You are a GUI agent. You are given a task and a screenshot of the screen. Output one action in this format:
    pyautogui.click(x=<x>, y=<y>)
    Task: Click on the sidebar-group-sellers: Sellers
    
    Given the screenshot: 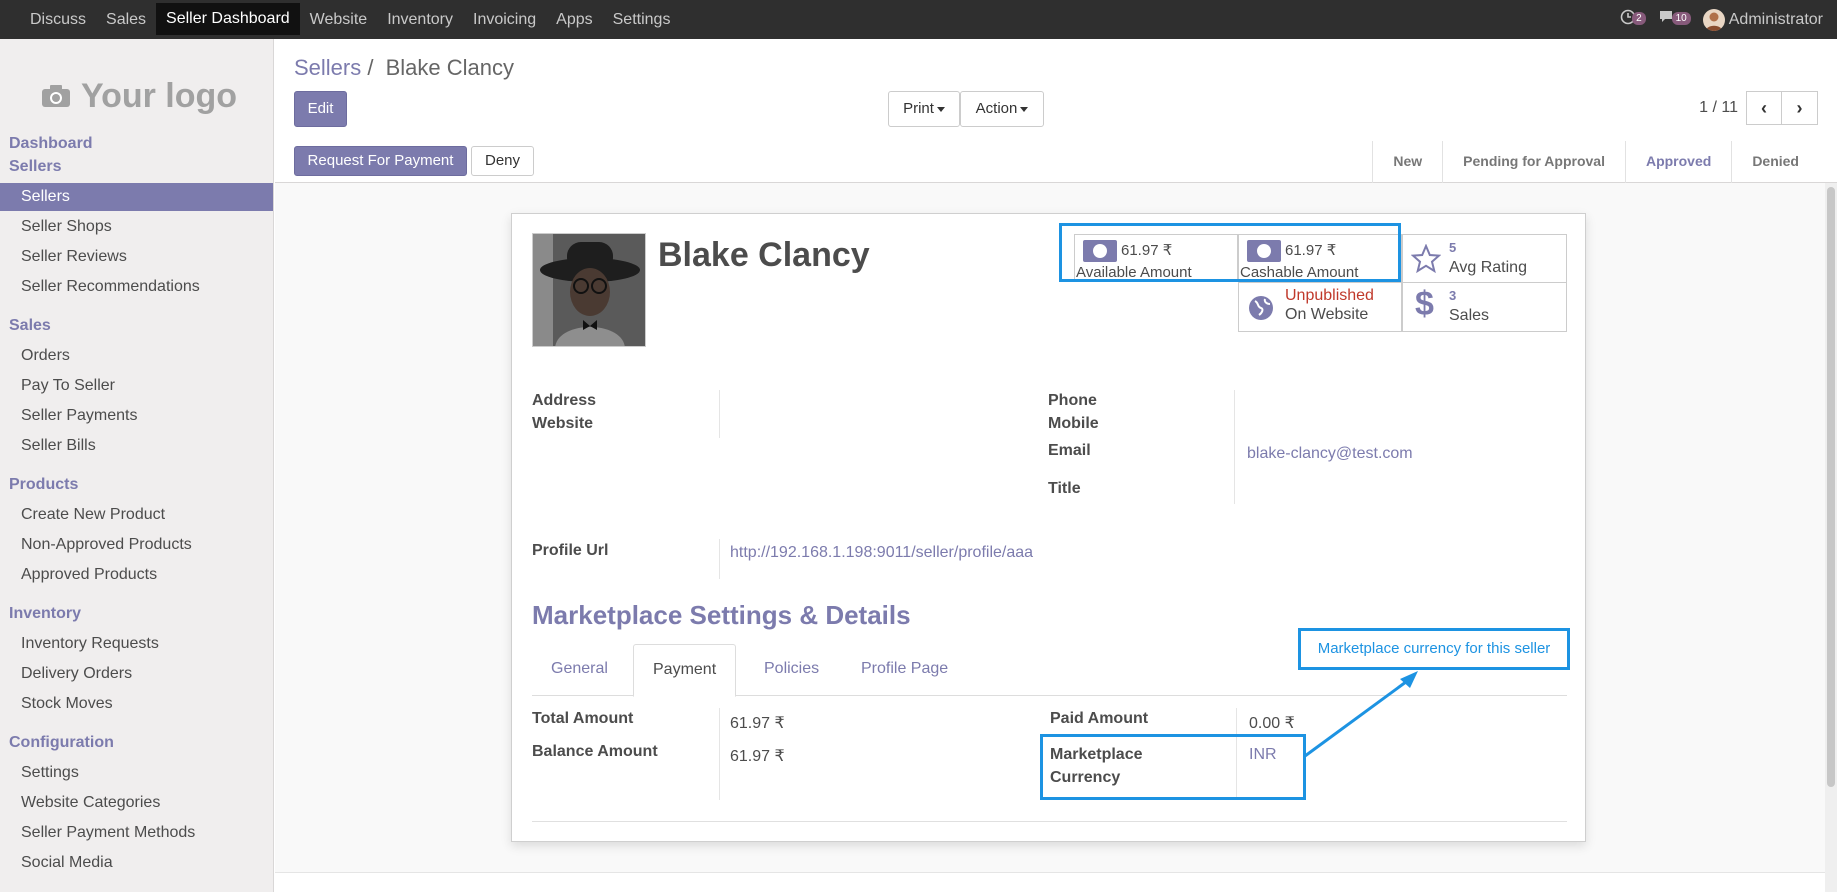 What is the action you would take?
    pyautogui.click(x=35, y=167)
    